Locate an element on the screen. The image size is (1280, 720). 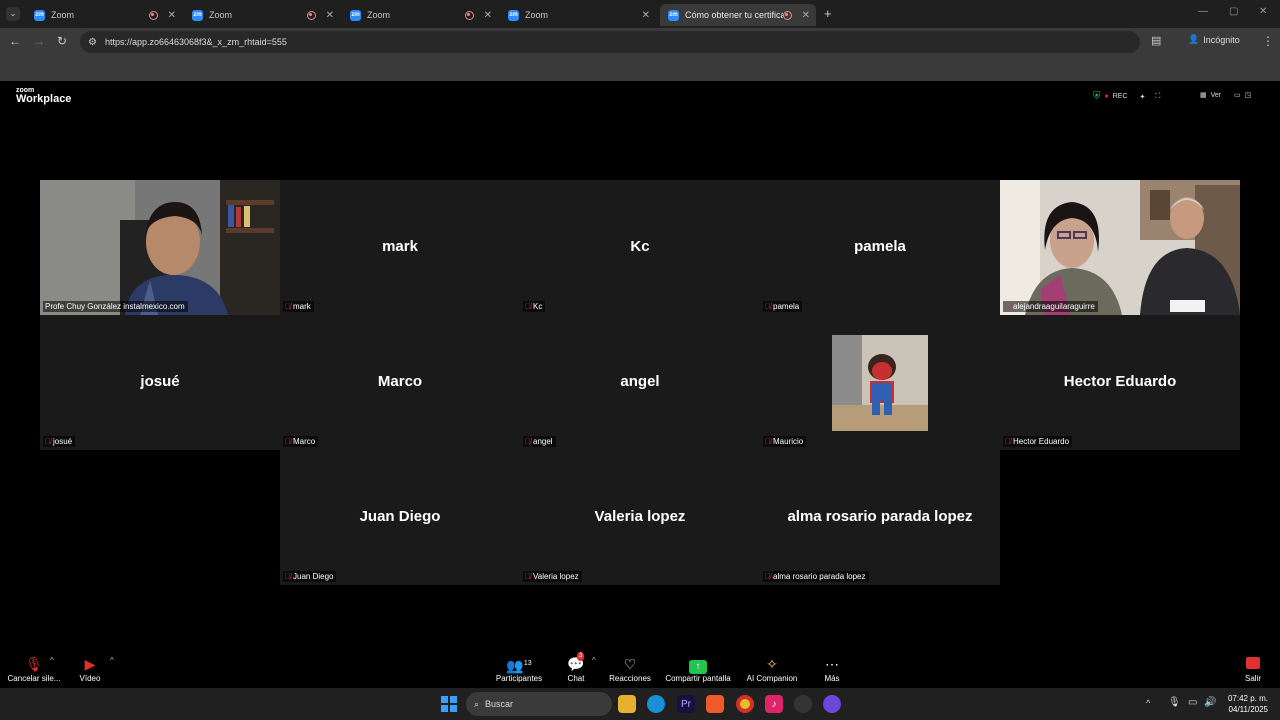
participants-button: 👥13 Participantes is located at coordinates (519, 668).